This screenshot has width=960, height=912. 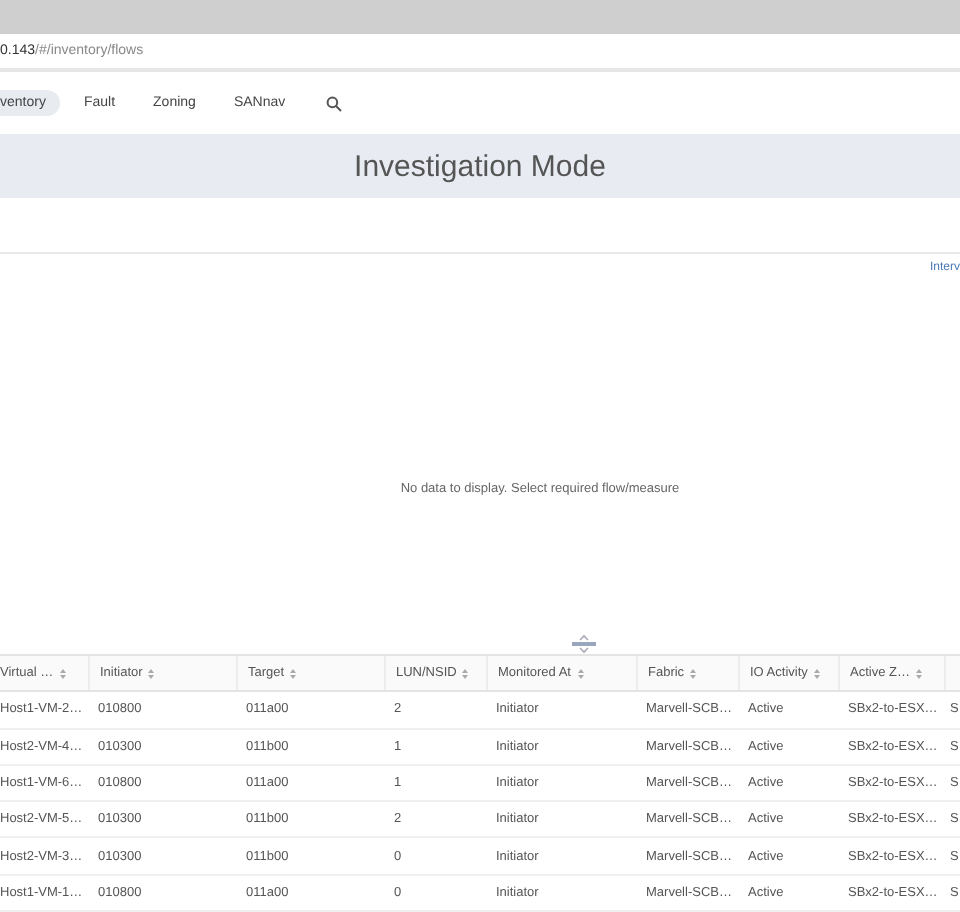 What do you see at coordinates (584, 644) in the screenshot?
I see `resize-handle-icon` at bounding box center [584, 644].